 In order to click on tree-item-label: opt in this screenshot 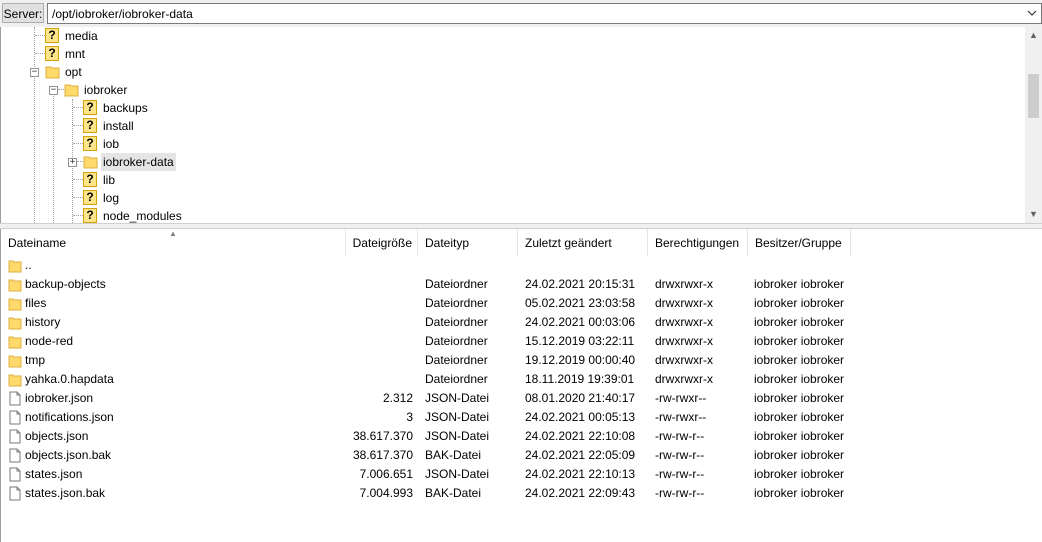, I will do `click(73, 72)`.